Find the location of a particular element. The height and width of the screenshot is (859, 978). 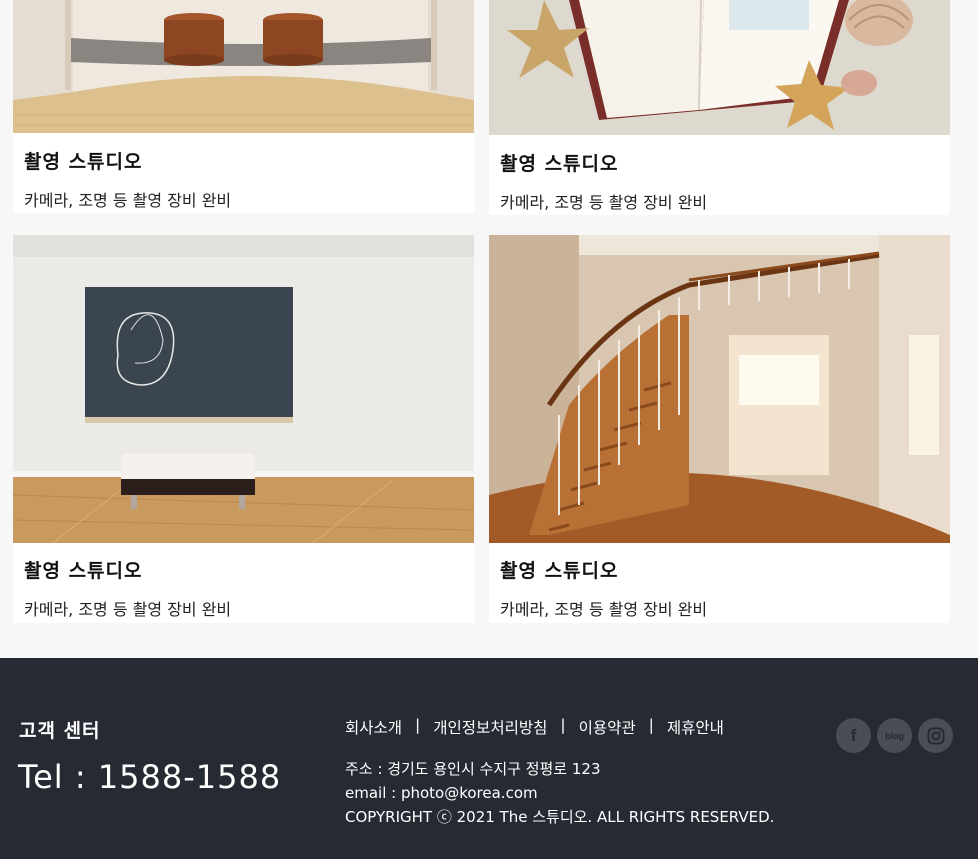

footer-links: 회사소개 | 개인정보처리방침 | 이용약관 | 제휴안내 is located at coordinates (534, 727).